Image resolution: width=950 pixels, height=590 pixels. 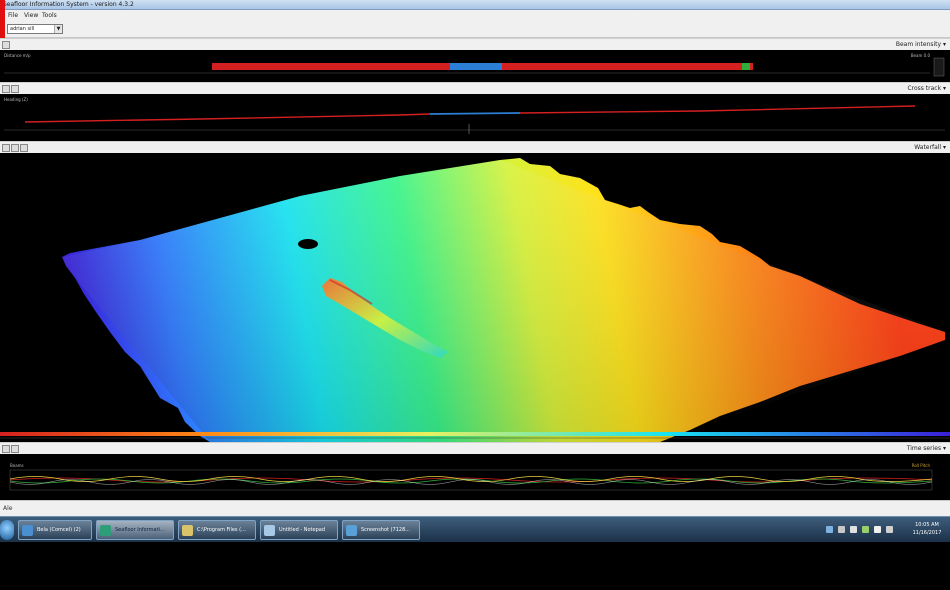 What do you see at coordinates (877, 529) in the screenshot?
I see `volume-icon` at bounding box center [877, 529].